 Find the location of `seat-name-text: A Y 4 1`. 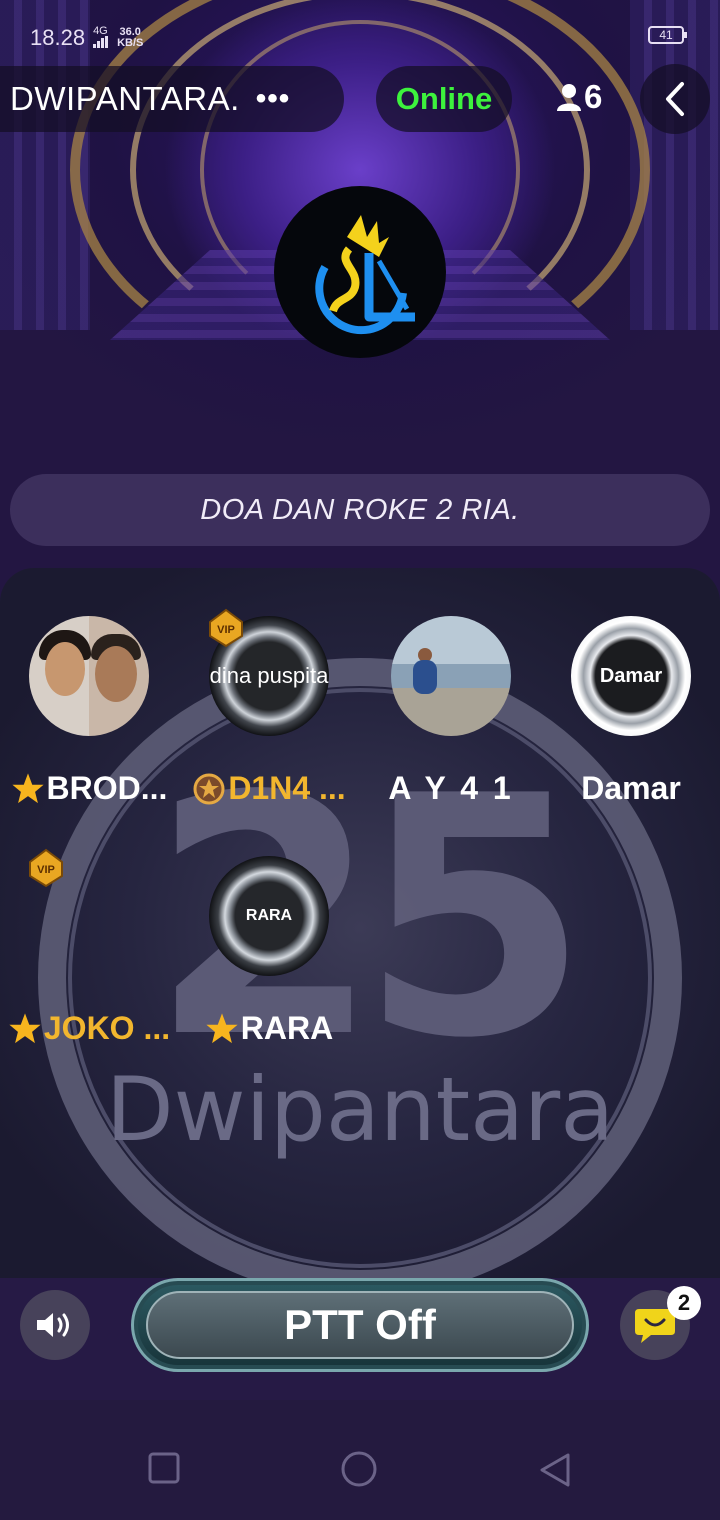

seat-name-text: A Y 4 1 is located at coordinates (451, 788).